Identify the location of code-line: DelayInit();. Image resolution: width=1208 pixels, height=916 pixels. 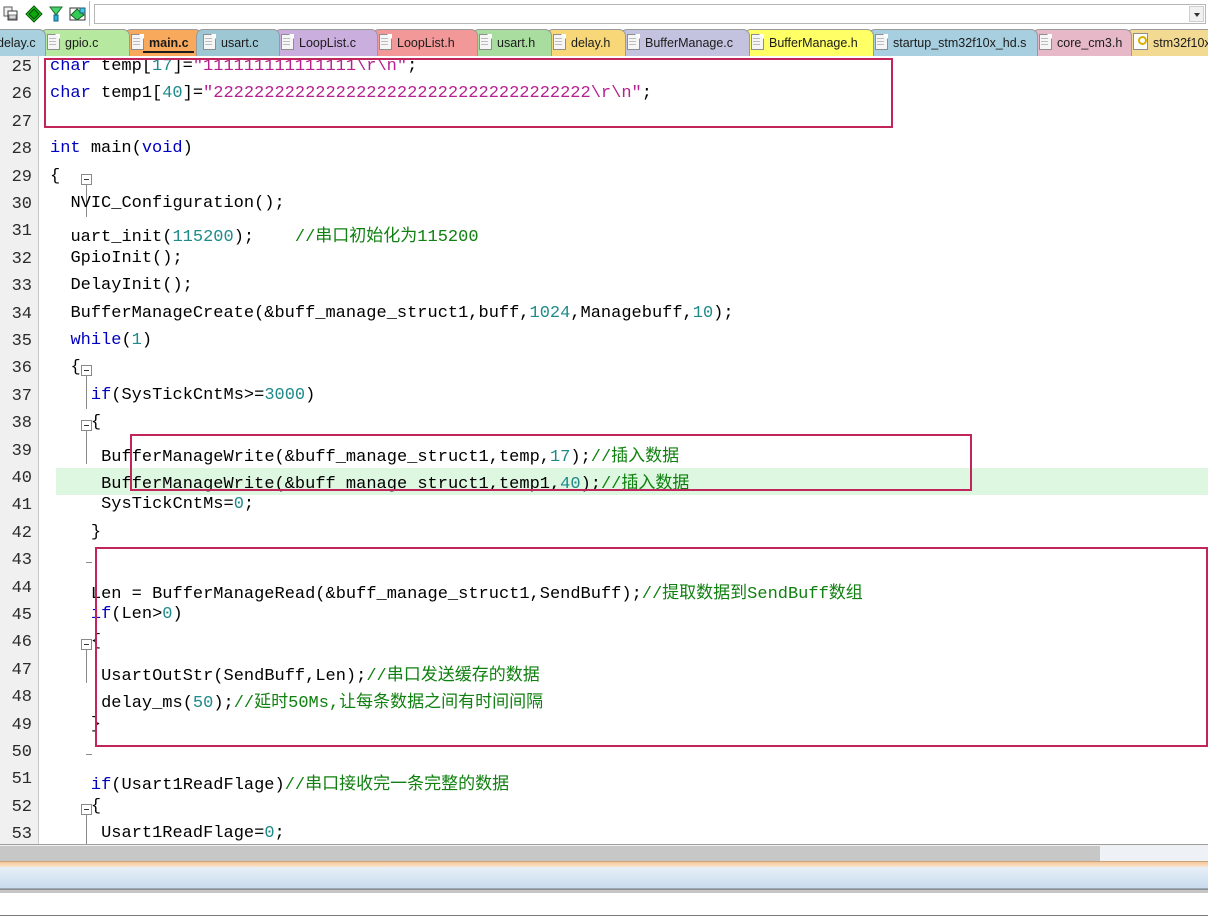
(131, 285).